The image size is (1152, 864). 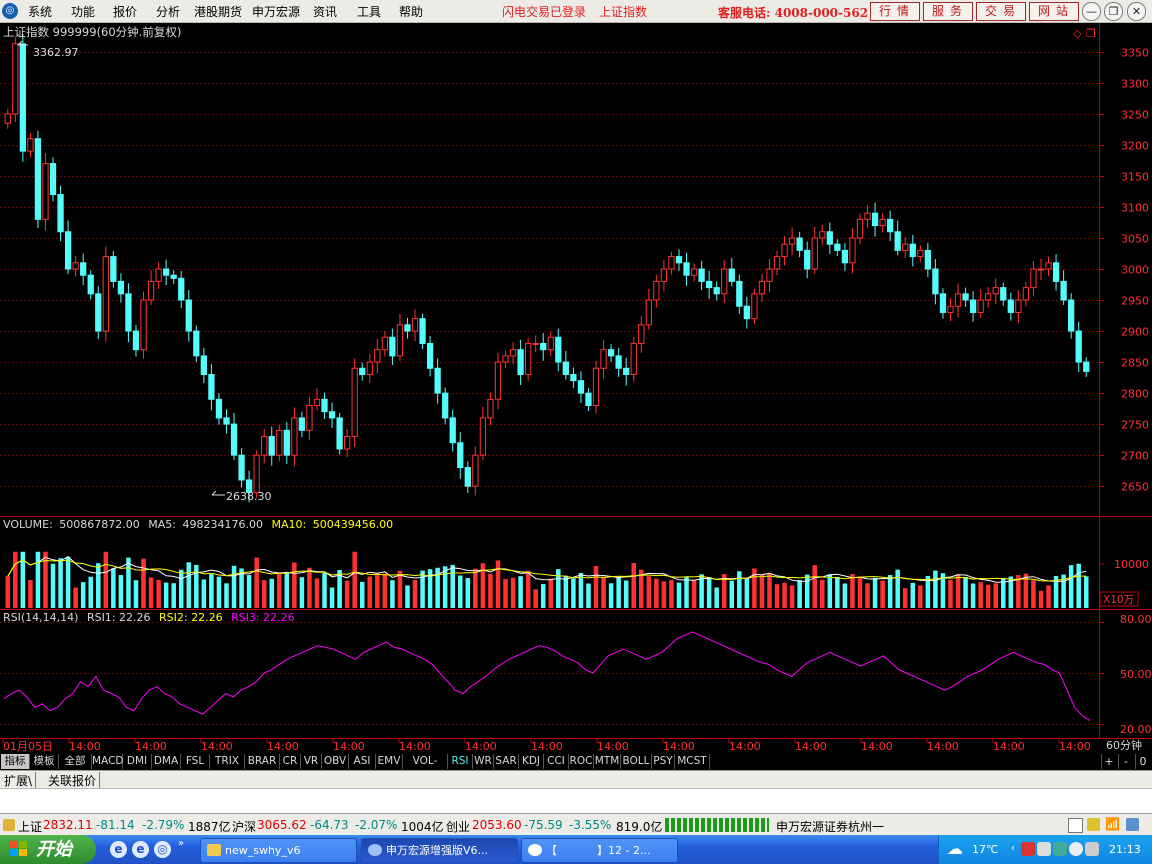 What do you see at coordinates (1142, 761) in the screenshot?
I see `reset-button: 0` at bounding box center [1142, 761].